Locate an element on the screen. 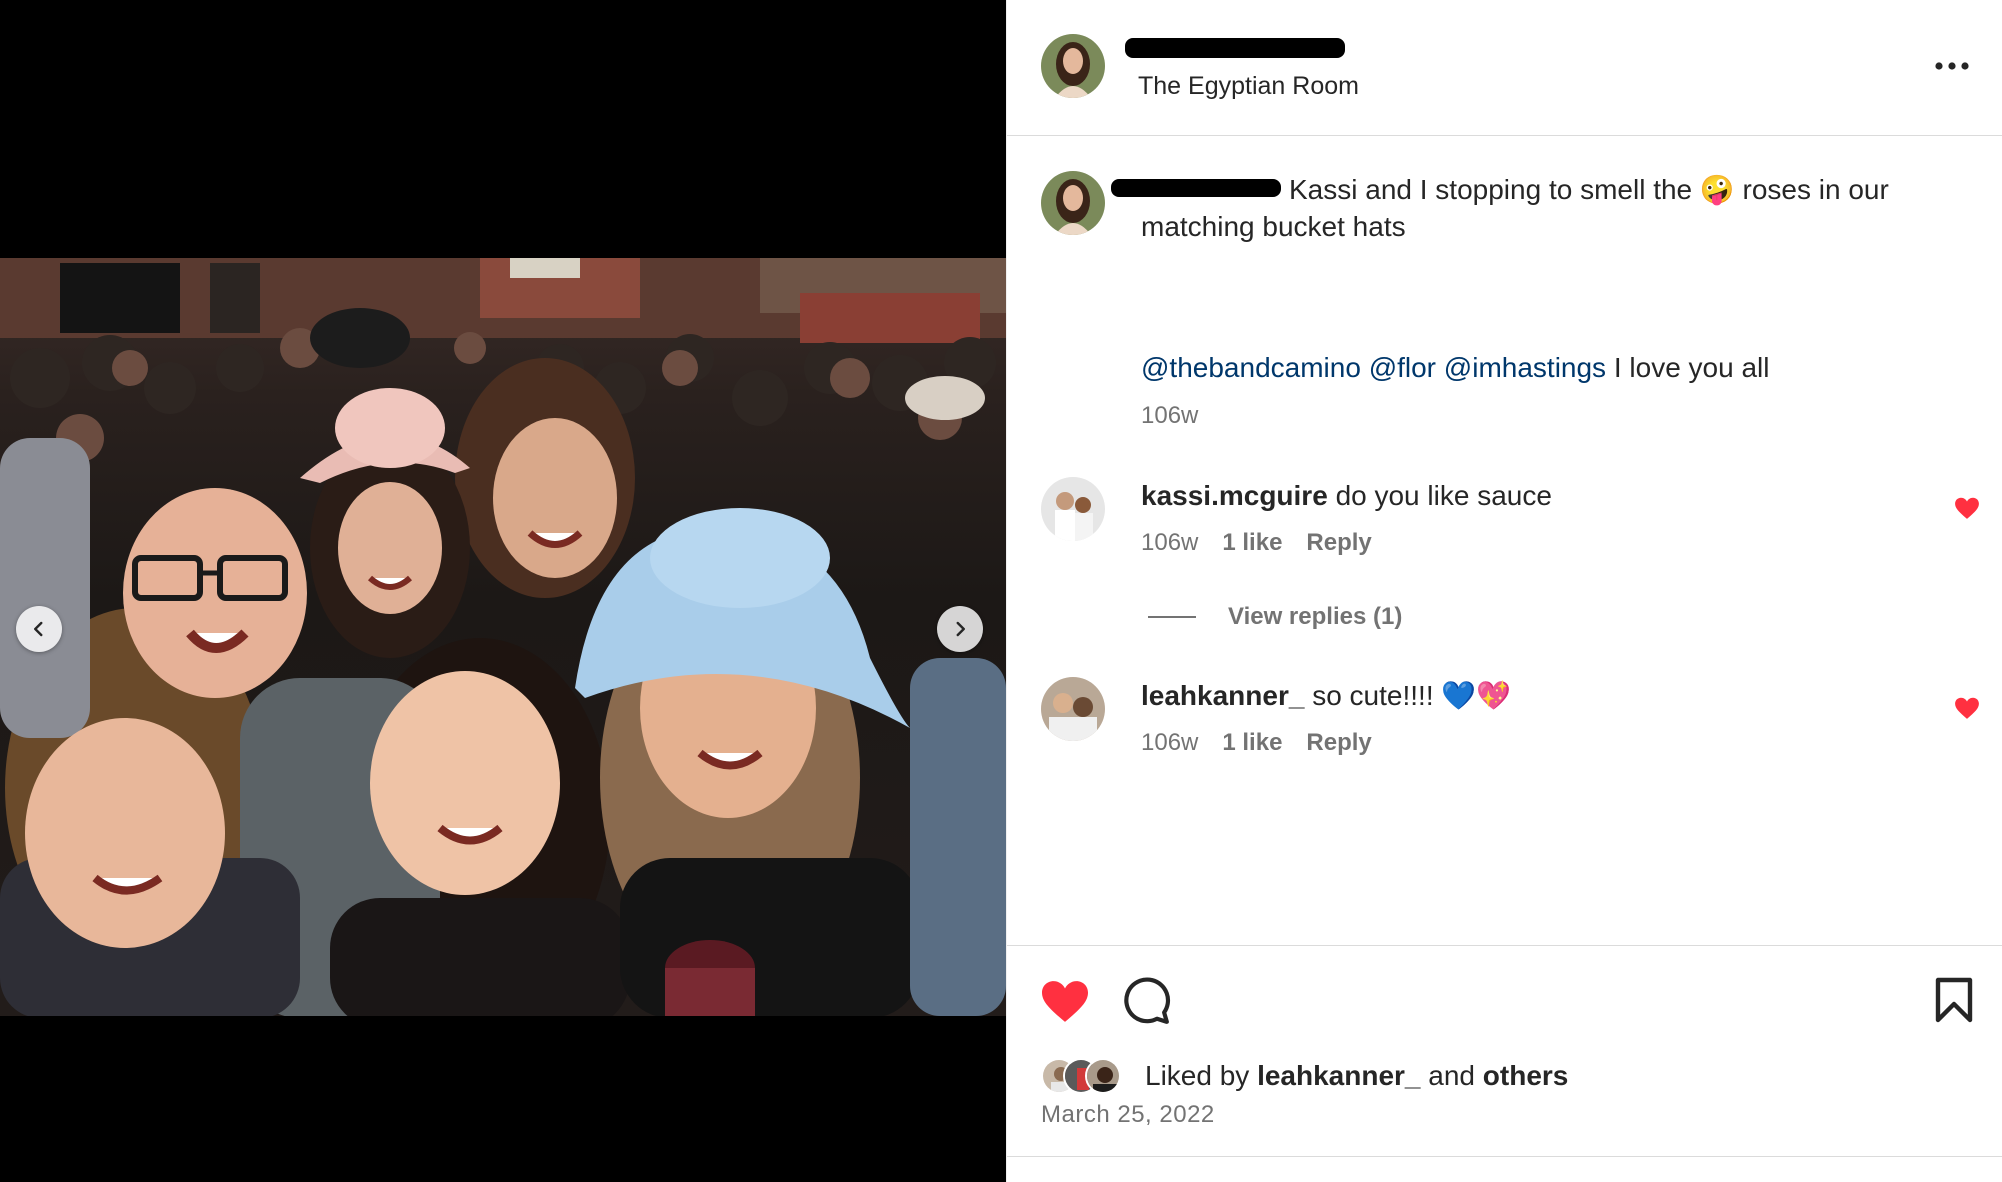  more-options-button is located at coordinates (1952, 66).